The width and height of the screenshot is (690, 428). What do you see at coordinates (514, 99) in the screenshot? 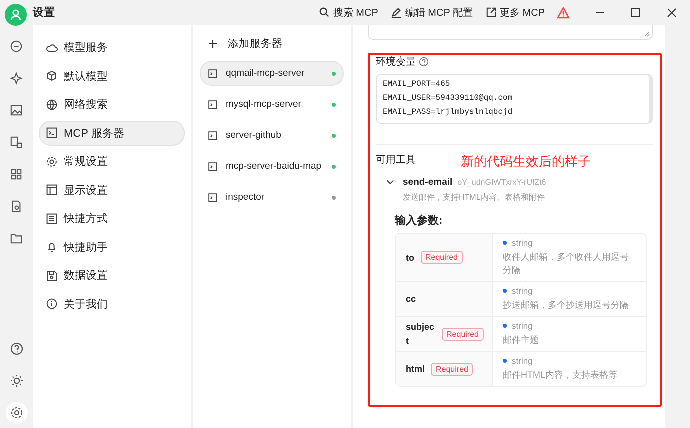
I see `env-text-area: EMAIL_PORT=465 EMAIL_USER=594339110@qq.com EMAIL_PASS=lrjlmbyslnlqbcjd` at bounding box center [514, 99].